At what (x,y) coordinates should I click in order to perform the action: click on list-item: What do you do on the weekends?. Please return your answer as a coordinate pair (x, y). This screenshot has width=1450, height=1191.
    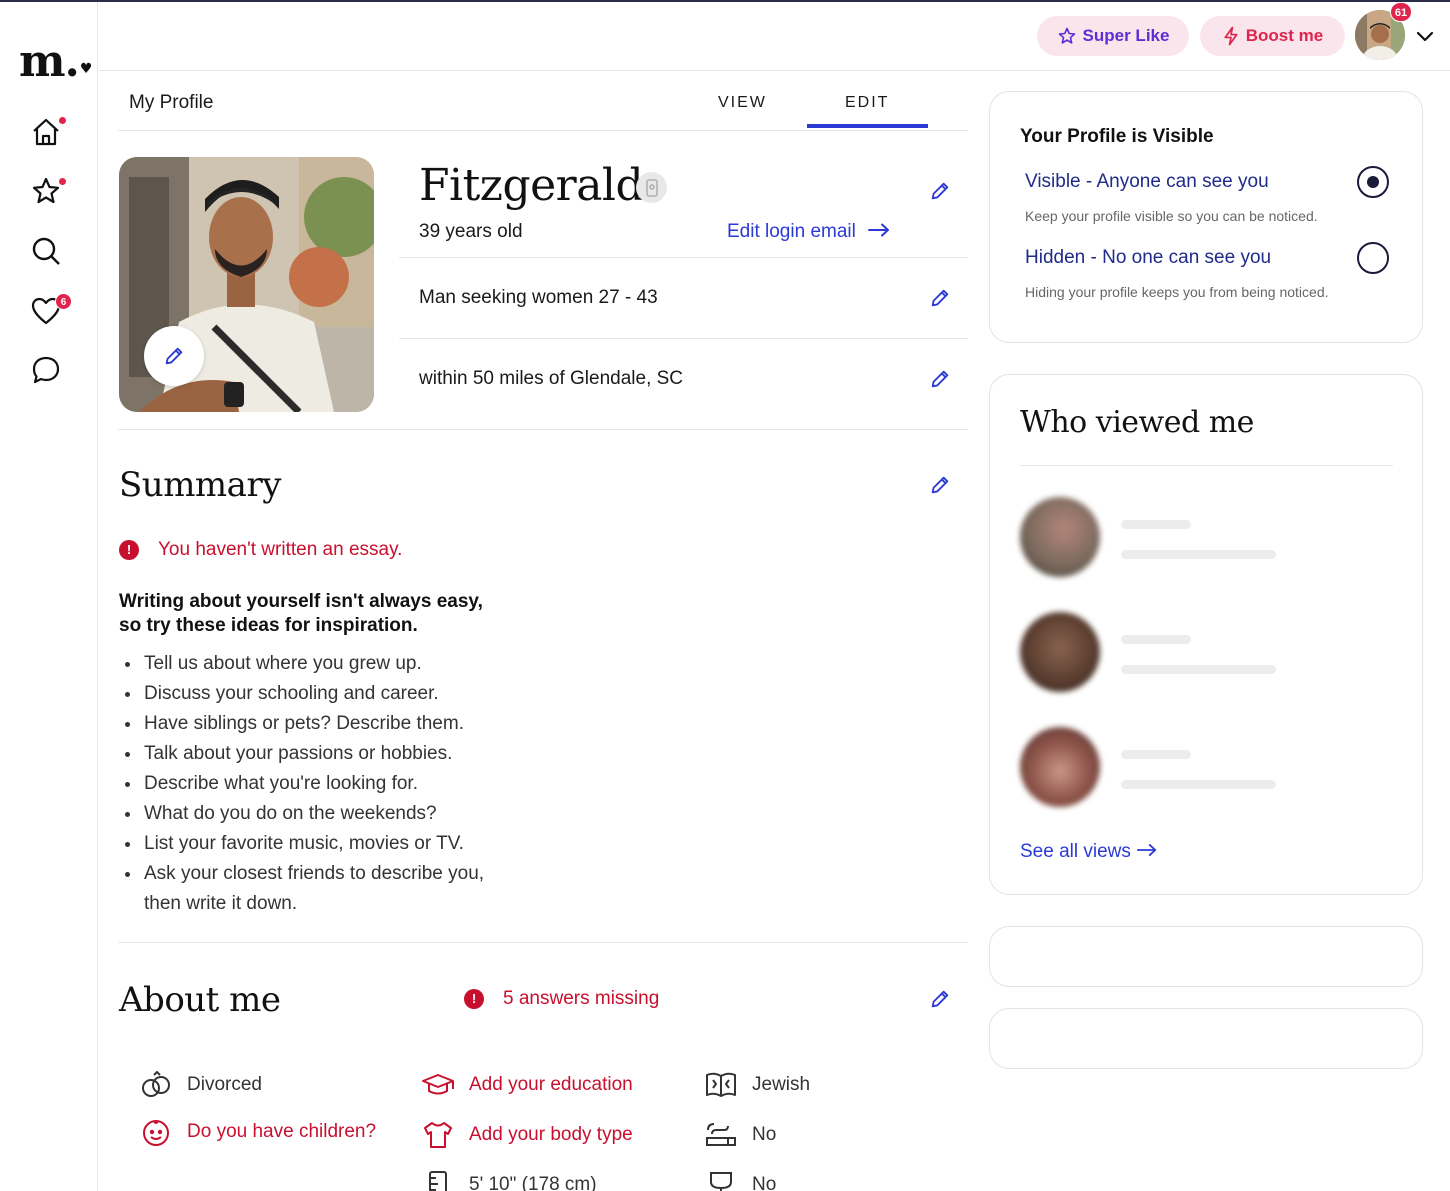
    Looking at the image, I should click on (334, 814).